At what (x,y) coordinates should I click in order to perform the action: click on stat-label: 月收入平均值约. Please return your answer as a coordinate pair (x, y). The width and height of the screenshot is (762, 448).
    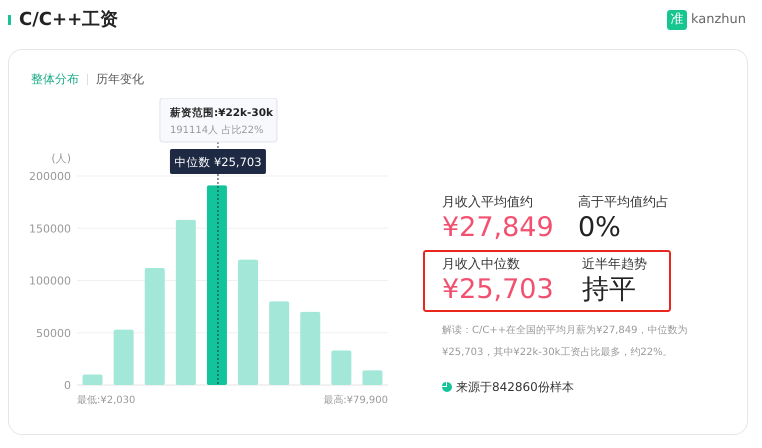
    Looking at the image, I should click on (488, 202).